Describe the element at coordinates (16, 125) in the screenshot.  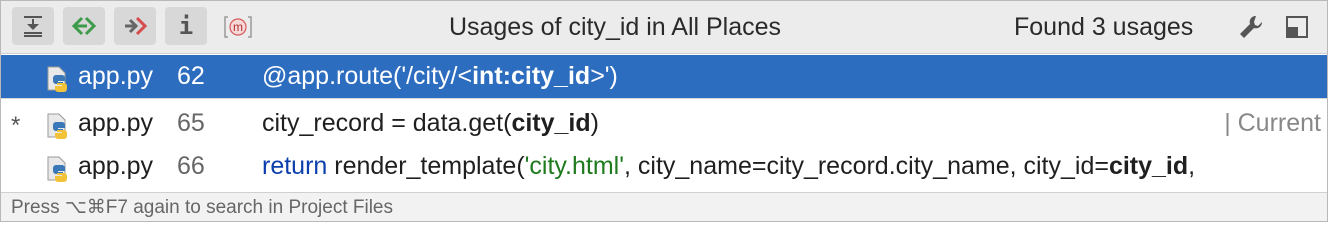
I see `current-marker: *` at that location.